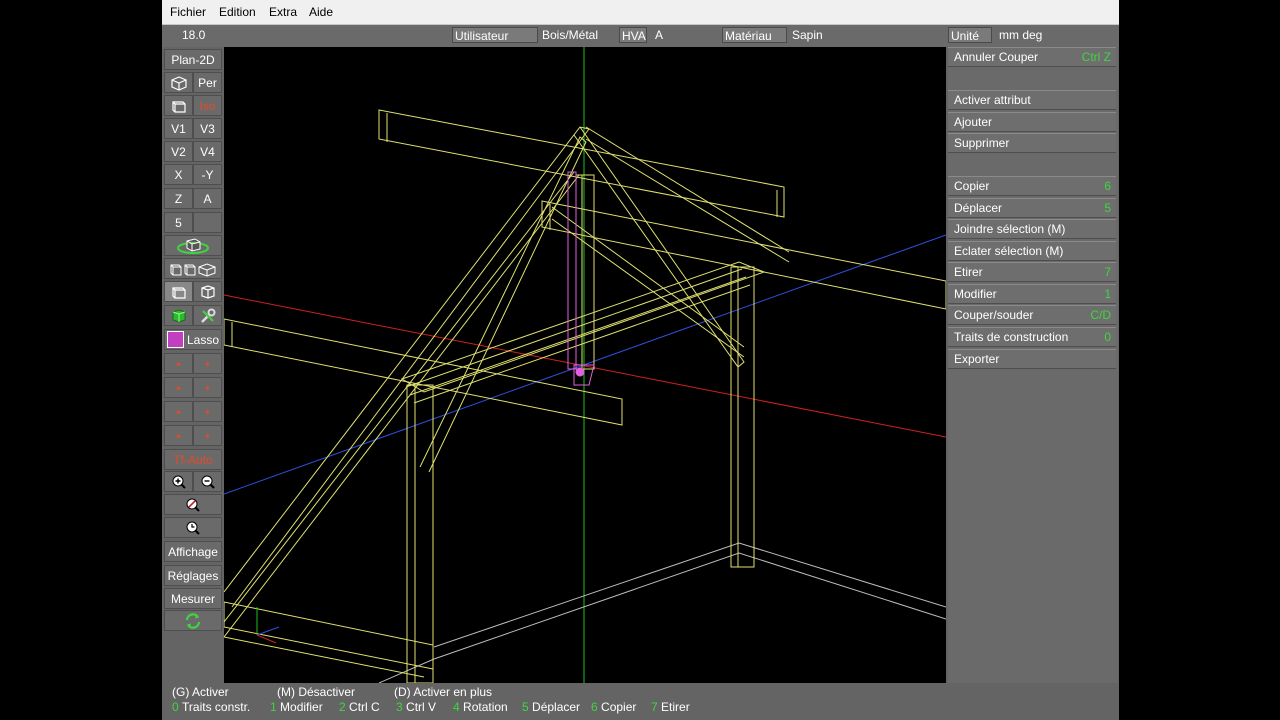 Image resolution: width=1280 pixels, height=720 pixels. Describe the element at coordinates (200, 692) in the screenshot. I see `hint-g-activer: (G) Activer` at that location.